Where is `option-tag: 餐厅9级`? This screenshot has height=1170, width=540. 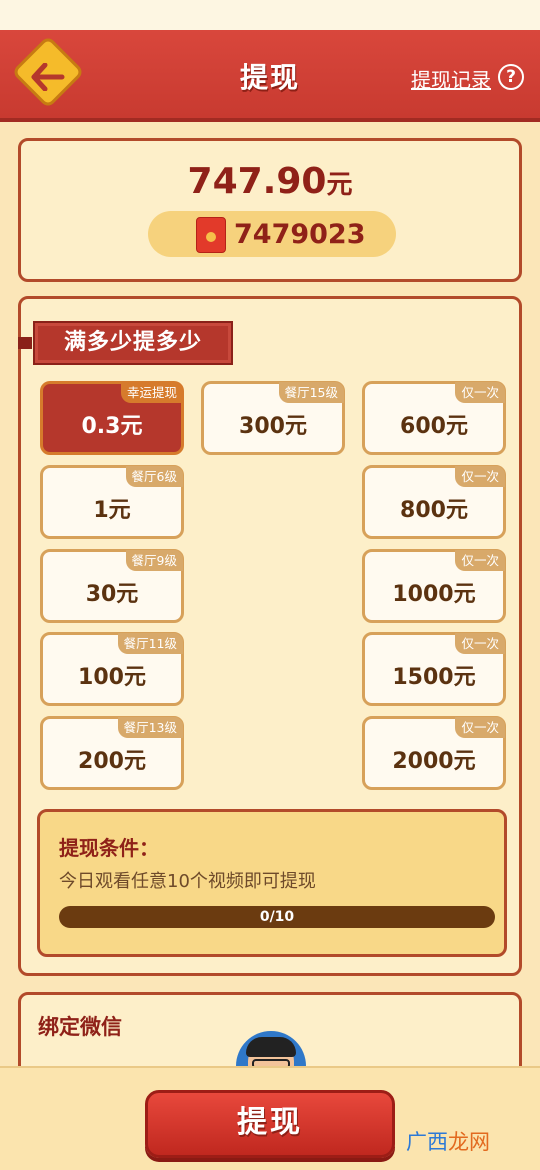 option-tag: 餐厅9级 is located at coordinates (154, 560).